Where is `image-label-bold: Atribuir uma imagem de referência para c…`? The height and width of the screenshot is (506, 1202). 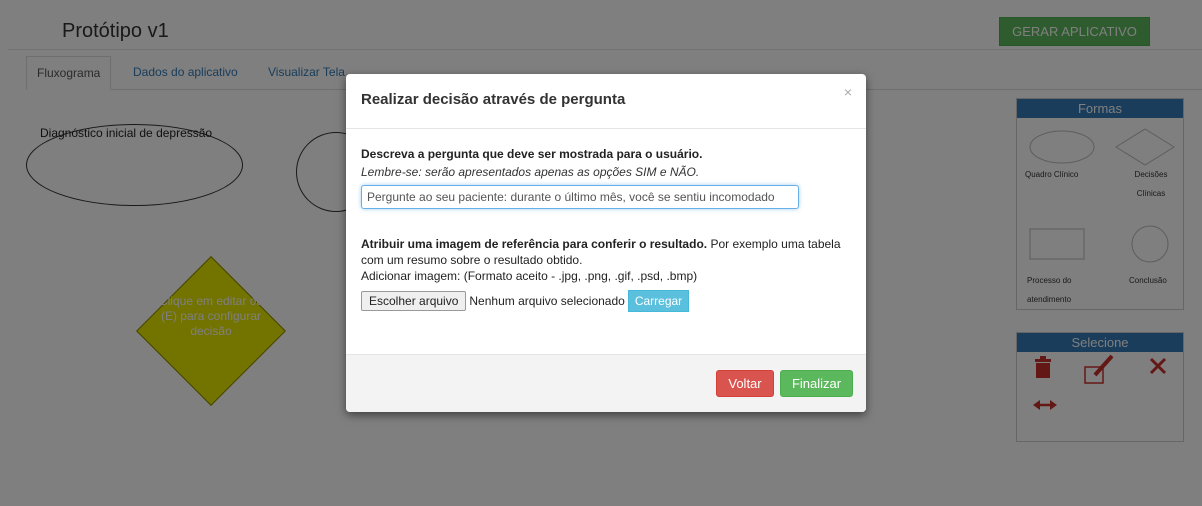
image-label-bold: Atribuir uma imagem de referência para c… is located at coordinates (534, 244).